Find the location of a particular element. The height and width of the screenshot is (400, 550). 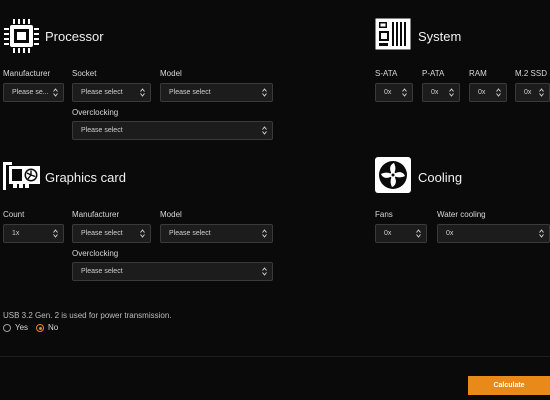

system-ram-value: 0x is located at coordinates (482, 92).